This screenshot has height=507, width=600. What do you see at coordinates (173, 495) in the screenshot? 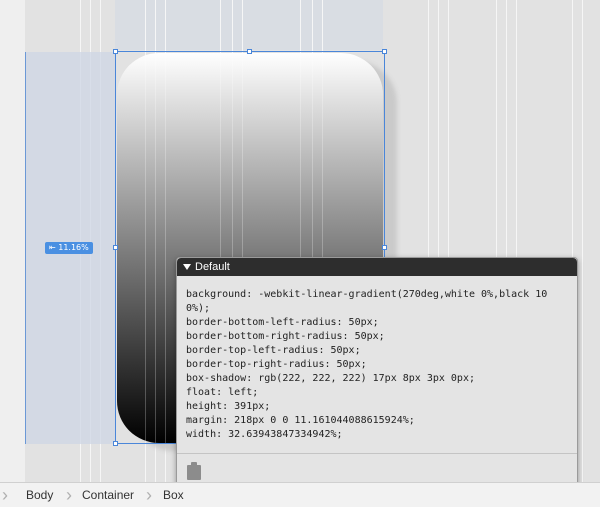
I see `breadcrumb-item-box: Box` at bounding box center [173, 495].